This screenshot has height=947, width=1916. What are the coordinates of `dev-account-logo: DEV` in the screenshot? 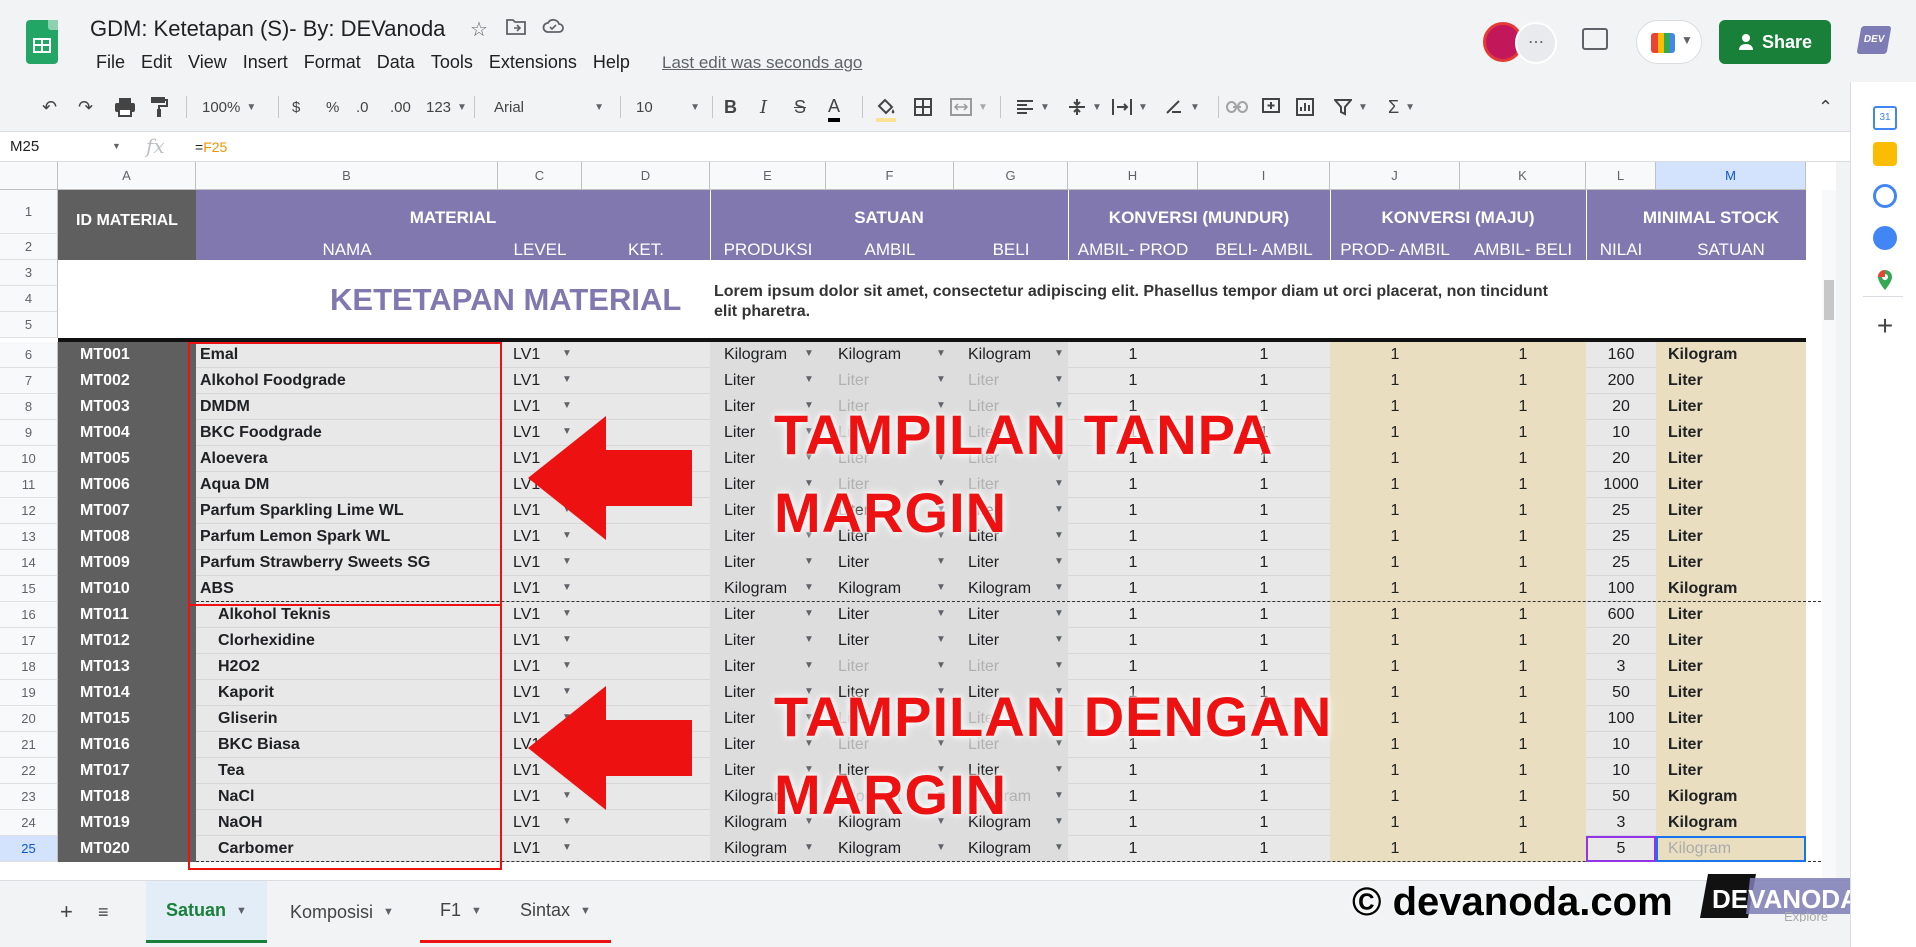 It's located at (1874, 40).